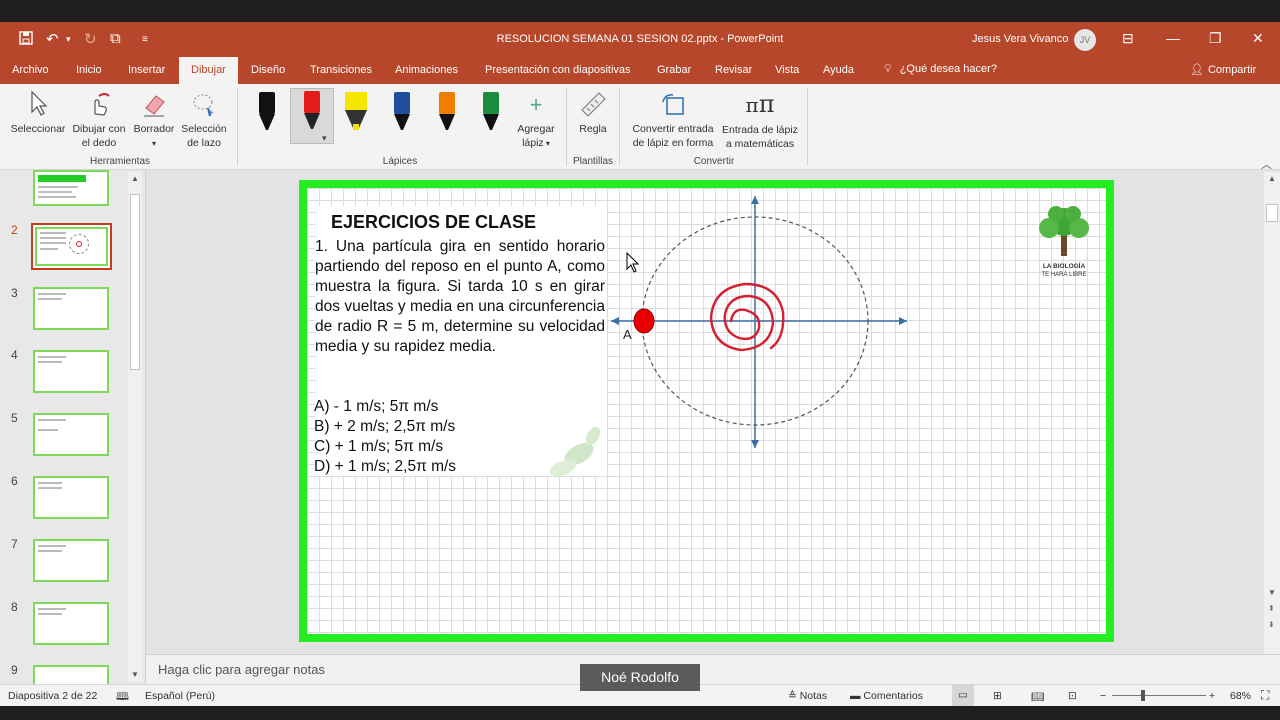  I want to click on option-d: D) + 1 m/s; 2,5π m/s, so click(385, 467).